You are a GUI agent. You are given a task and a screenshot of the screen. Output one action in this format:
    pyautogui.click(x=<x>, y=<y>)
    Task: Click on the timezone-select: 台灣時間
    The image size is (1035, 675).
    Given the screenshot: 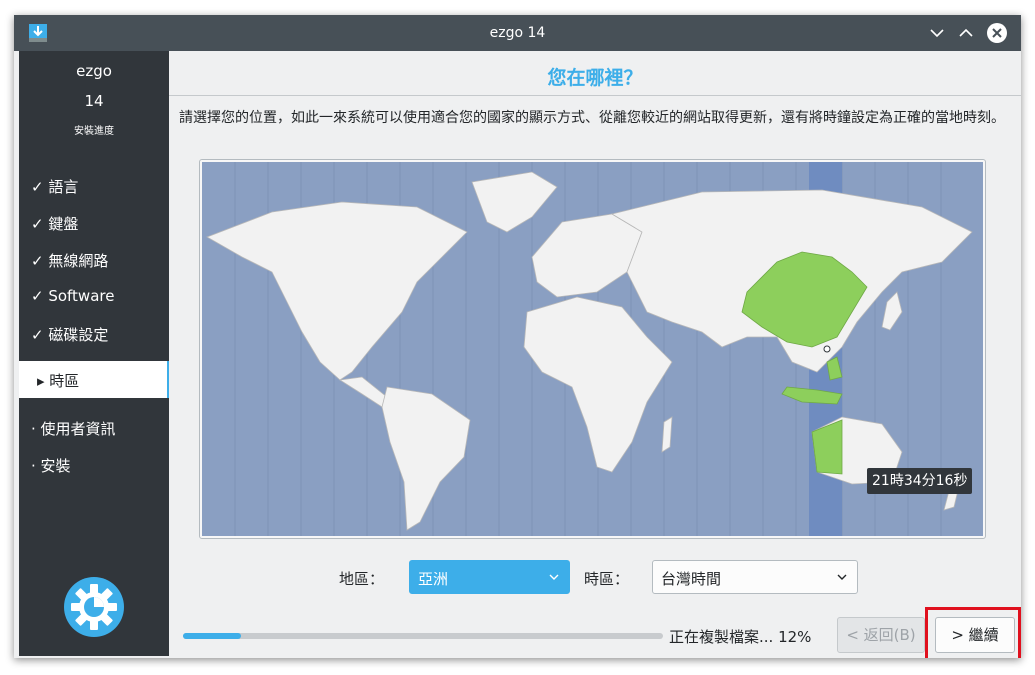 What is the action you would take?
    pyautogui.click(x=755, y=577)
    